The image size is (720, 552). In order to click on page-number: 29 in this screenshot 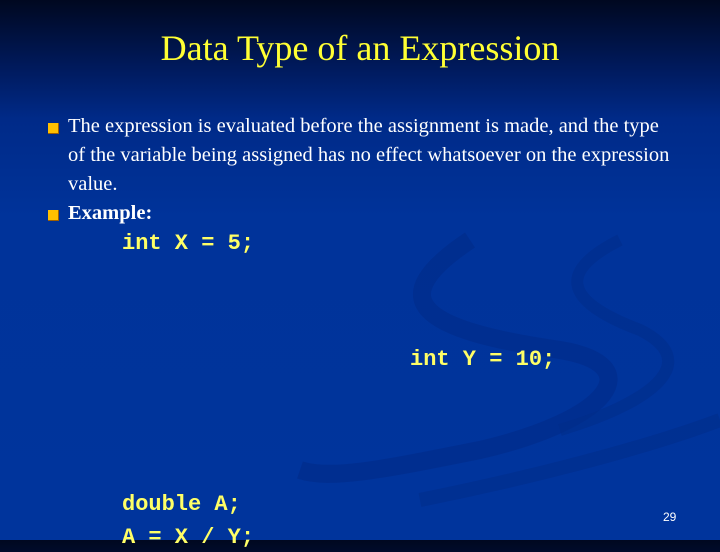, I will do `click(670, 517)`.